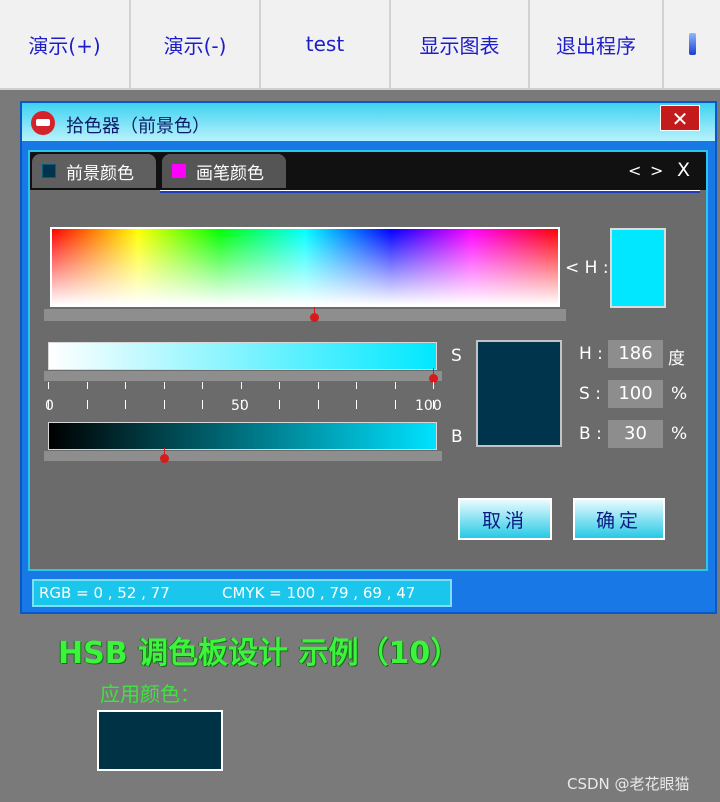  Describe the element at coordinates (242, 356) in the screenshot. I see `saturation-bar` at that location.